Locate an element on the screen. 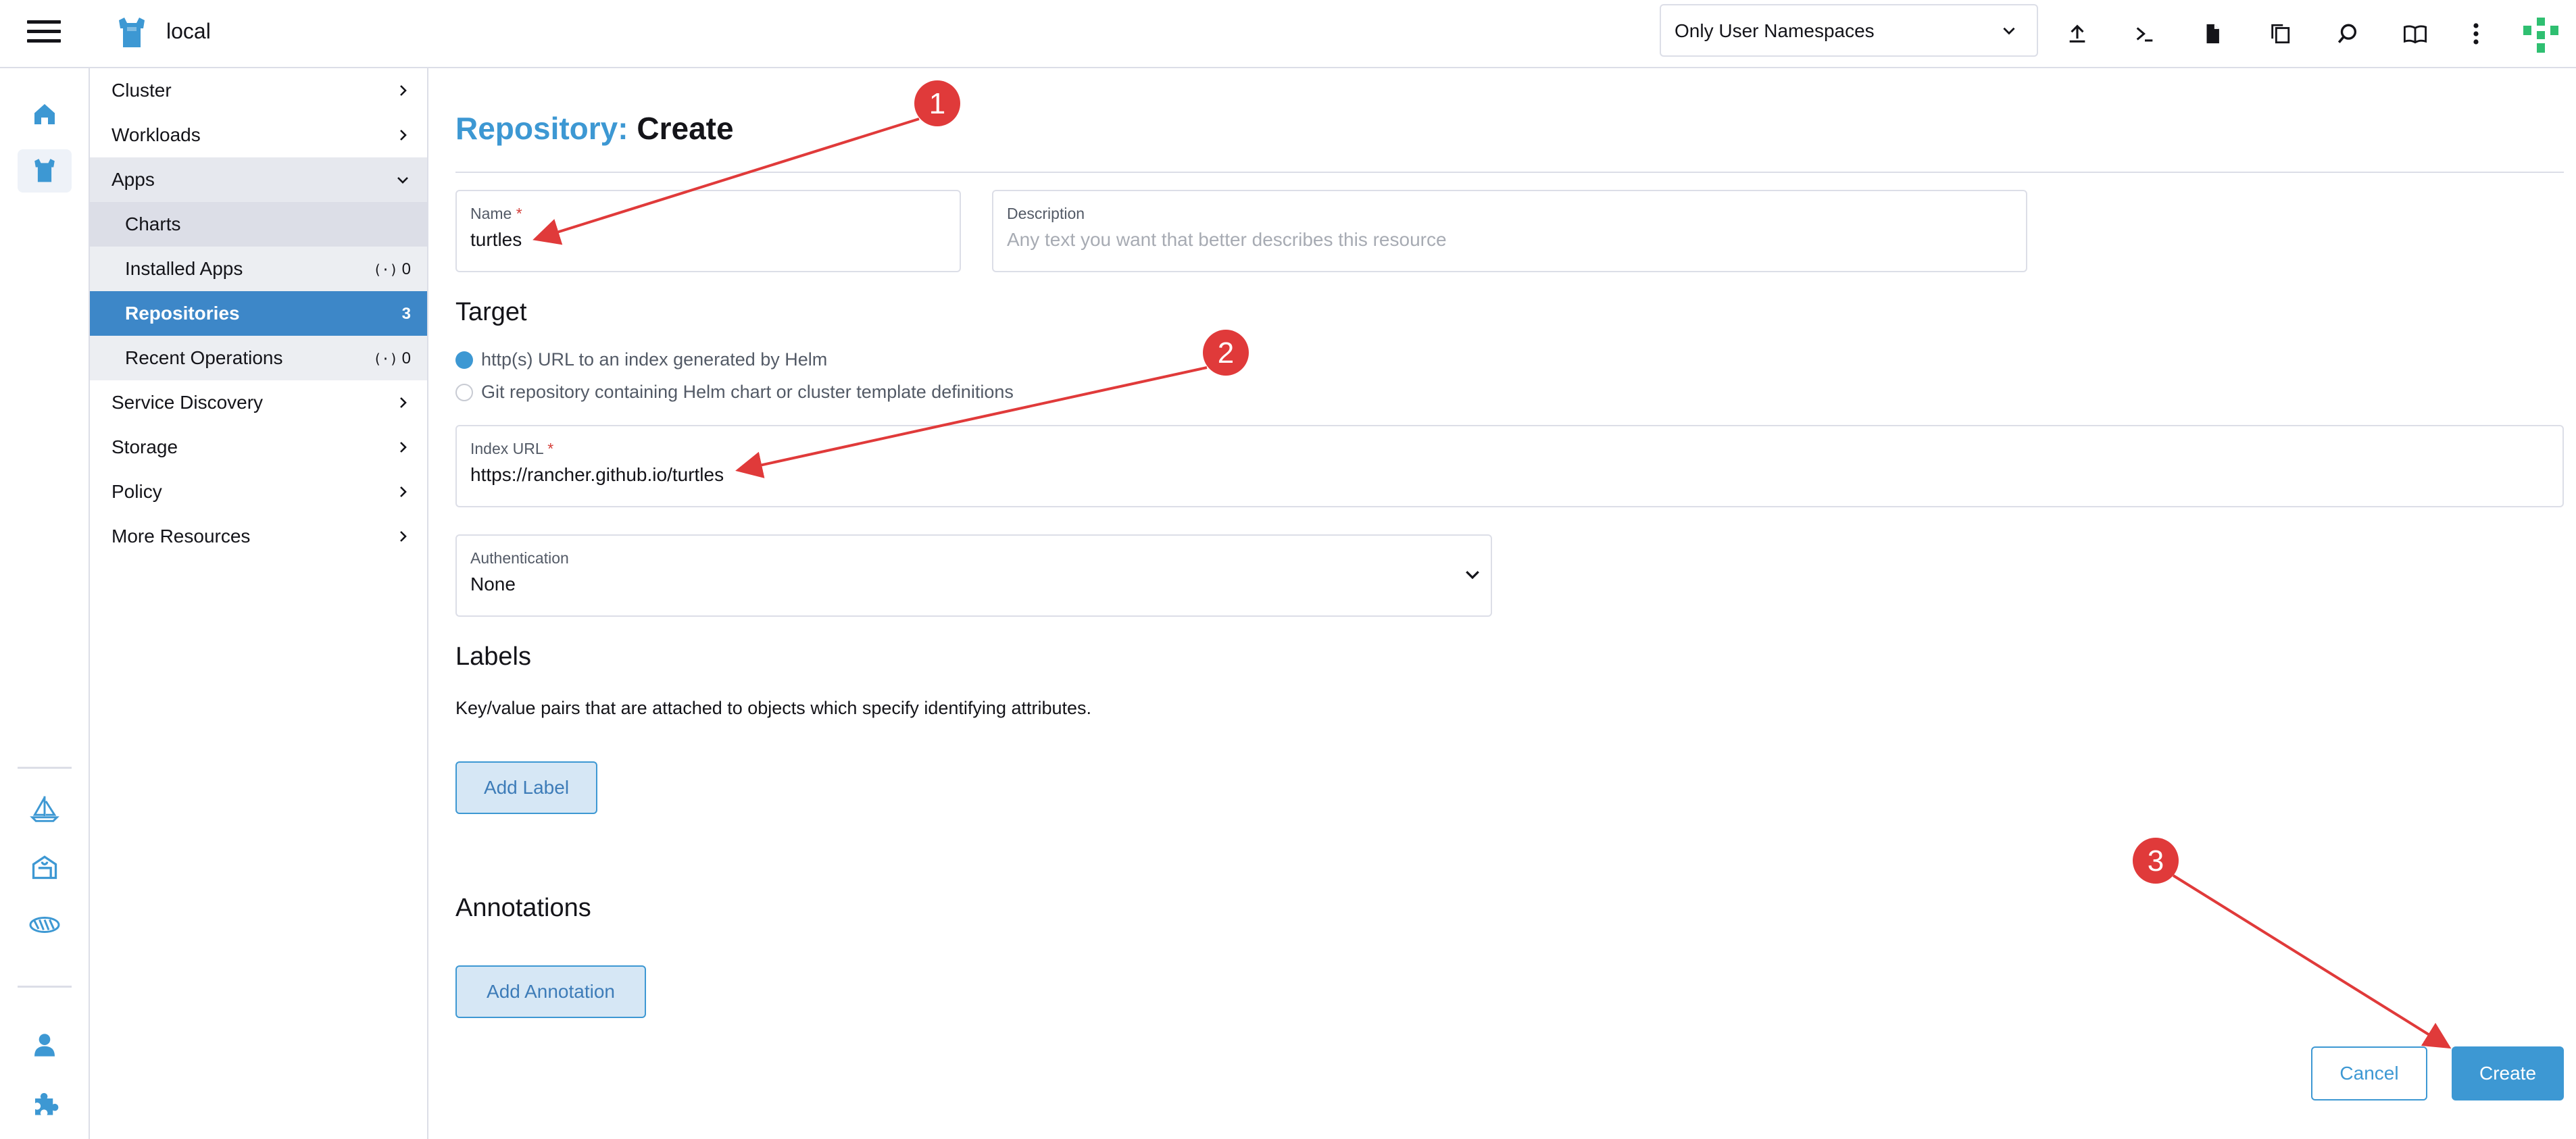 The image size is (2576, 1139). nav-item-label: Charts is located at coordinates (153, 224).